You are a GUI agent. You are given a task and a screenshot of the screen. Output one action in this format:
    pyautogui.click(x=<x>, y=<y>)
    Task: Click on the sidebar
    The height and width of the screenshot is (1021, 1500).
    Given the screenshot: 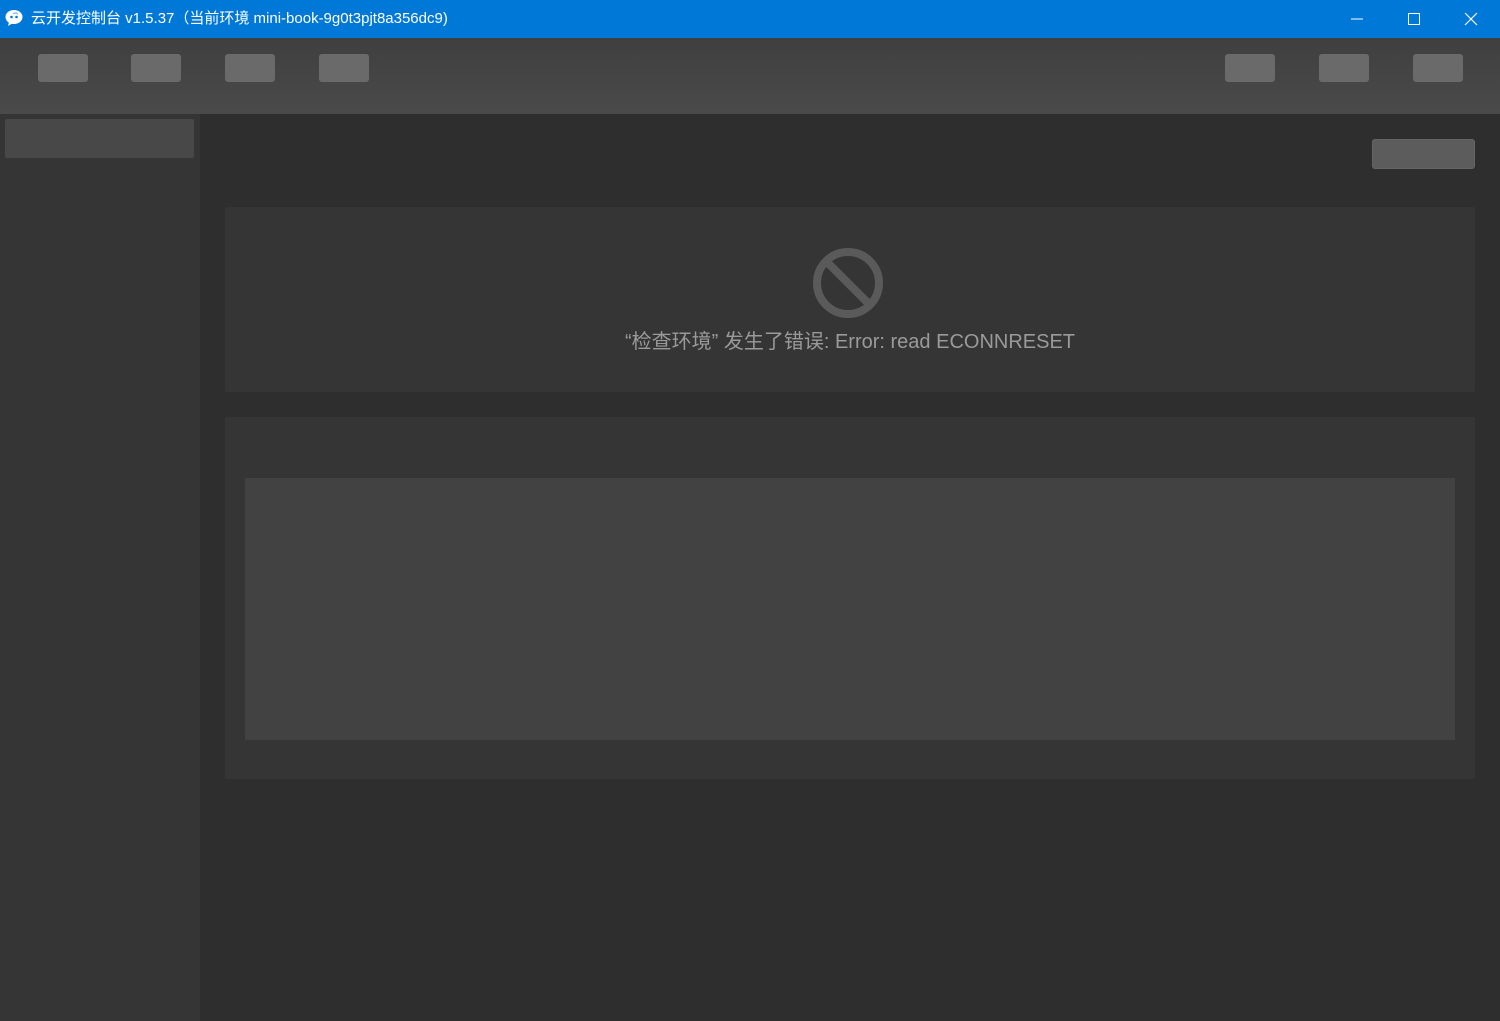 What is the action you would take?
    pyautogui.click(x=100, y=567)
    